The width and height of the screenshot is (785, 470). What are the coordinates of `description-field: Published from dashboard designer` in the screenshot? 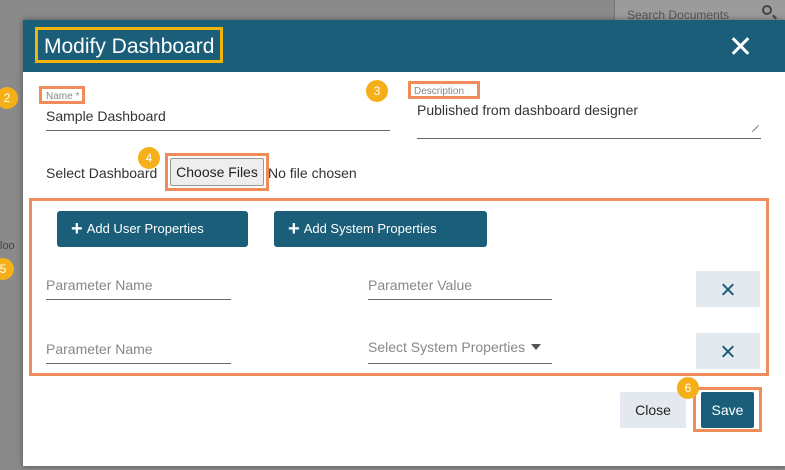 It's located at (527, 110).